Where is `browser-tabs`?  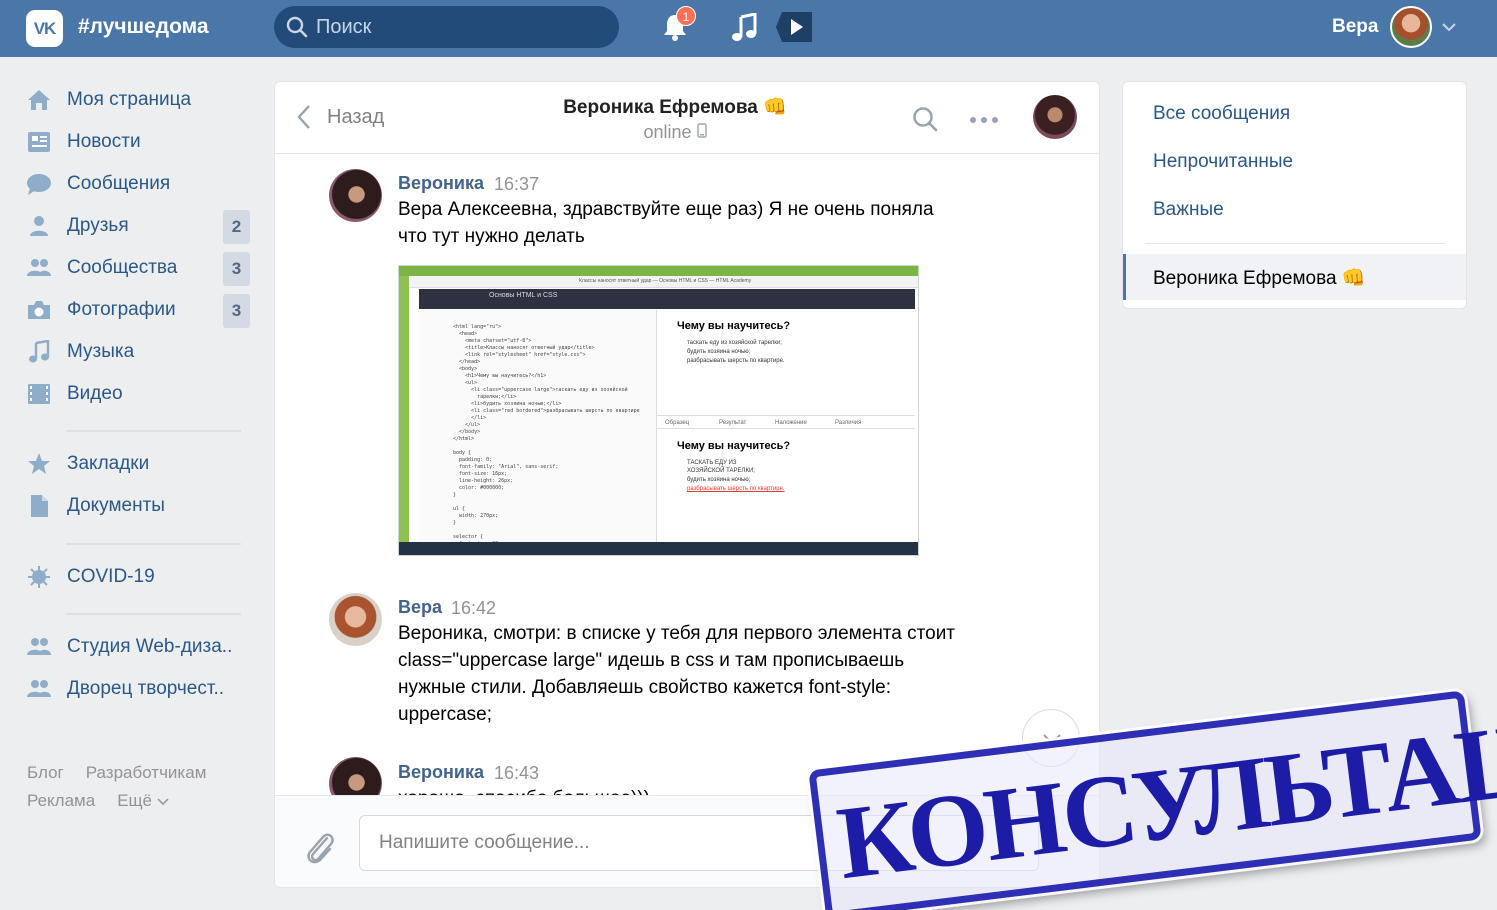 browser-tabs is located at coordinates (658, 271).